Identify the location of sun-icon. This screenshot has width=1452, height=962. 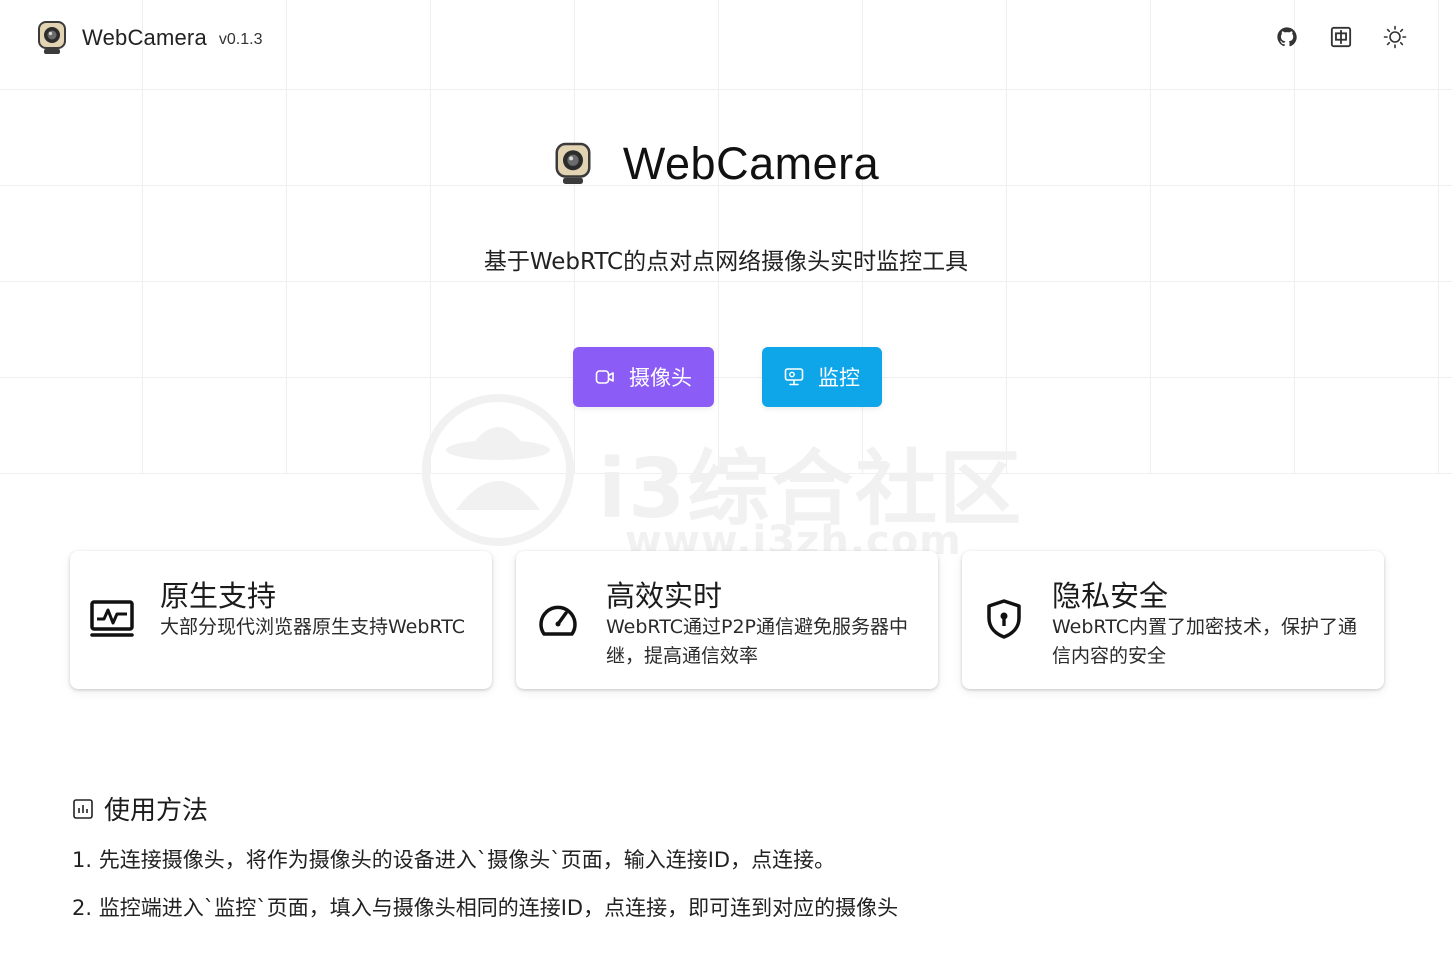
(1395, 37).